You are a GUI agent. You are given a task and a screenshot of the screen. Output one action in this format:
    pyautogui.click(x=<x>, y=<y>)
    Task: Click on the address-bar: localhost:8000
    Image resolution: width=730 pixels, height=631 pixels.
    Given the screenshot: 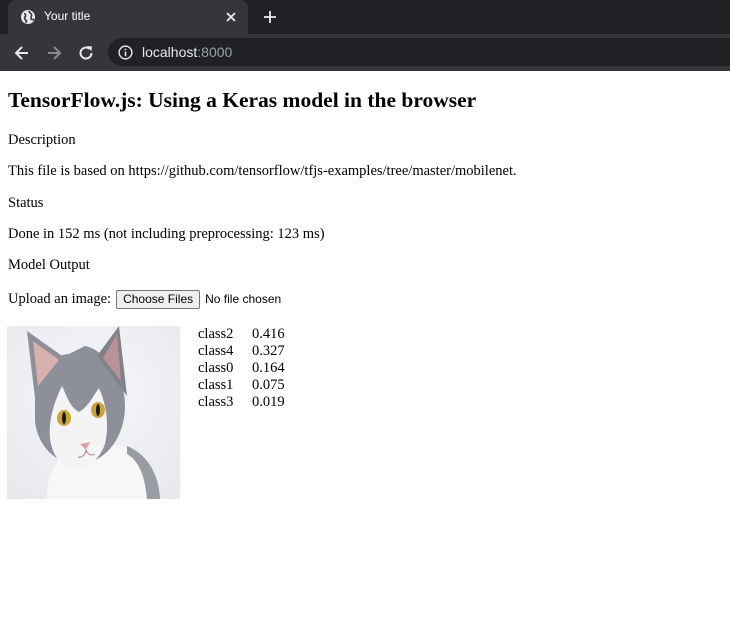 What is the action you would take?
    pyautogui.click(x=419, y=52)
    